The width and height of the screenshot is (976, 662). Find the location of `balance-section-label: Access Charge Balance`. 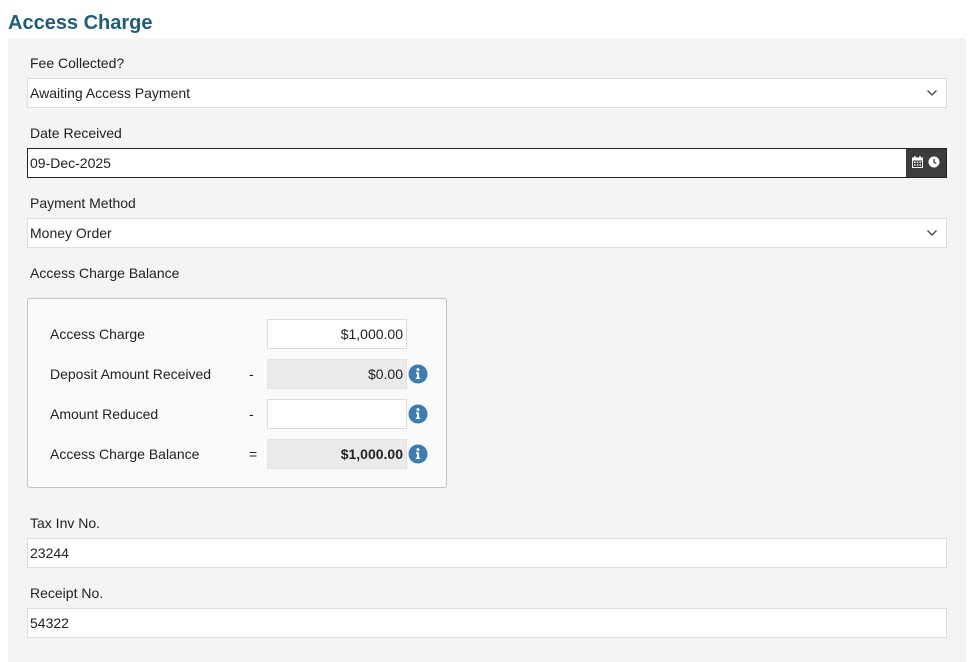

balance-section-label: Access Charge Balance is located at coordinates (105, 273).